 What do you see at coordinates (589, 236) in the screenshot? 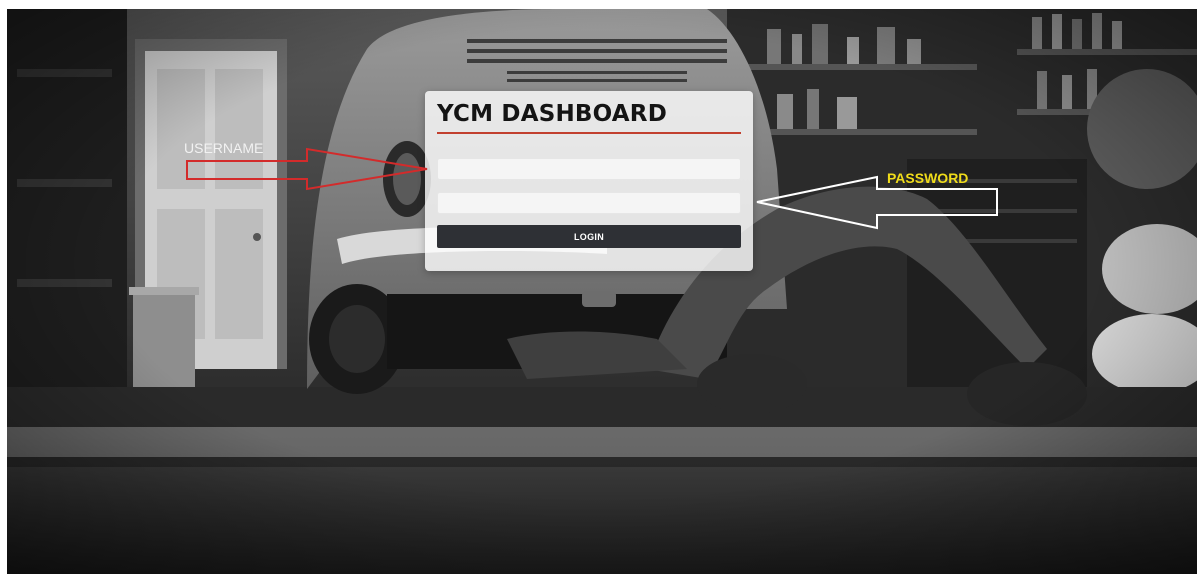
I see `login-button: LOGIN` at bounding box center [589, 236].